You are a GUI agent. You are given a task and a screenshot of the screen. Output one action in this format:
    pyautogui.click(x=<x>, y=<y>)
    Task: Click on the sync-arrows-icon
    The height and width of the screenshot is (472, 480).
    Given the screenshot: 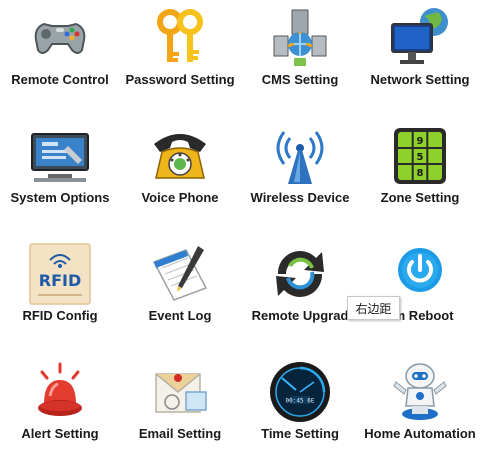 What is the action you would take?
    pyautogui.click(x=300, y=274)
    